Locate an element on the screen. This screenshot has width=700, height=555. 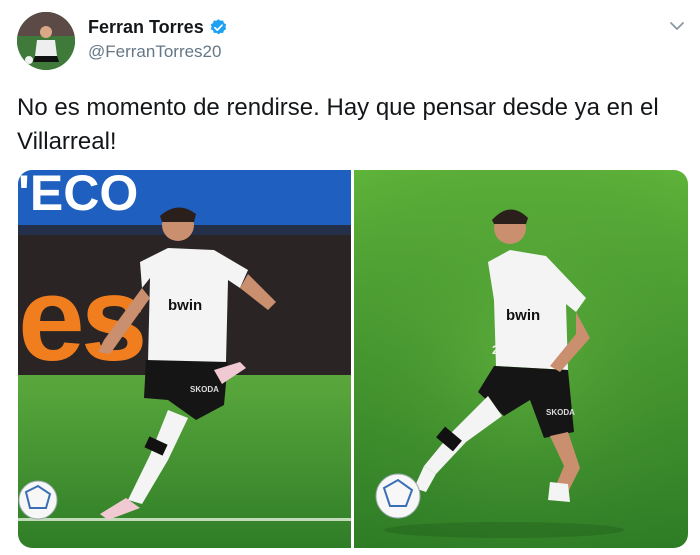
shorts-brand-text-2: SKODA is located at coordinates (560, 412).